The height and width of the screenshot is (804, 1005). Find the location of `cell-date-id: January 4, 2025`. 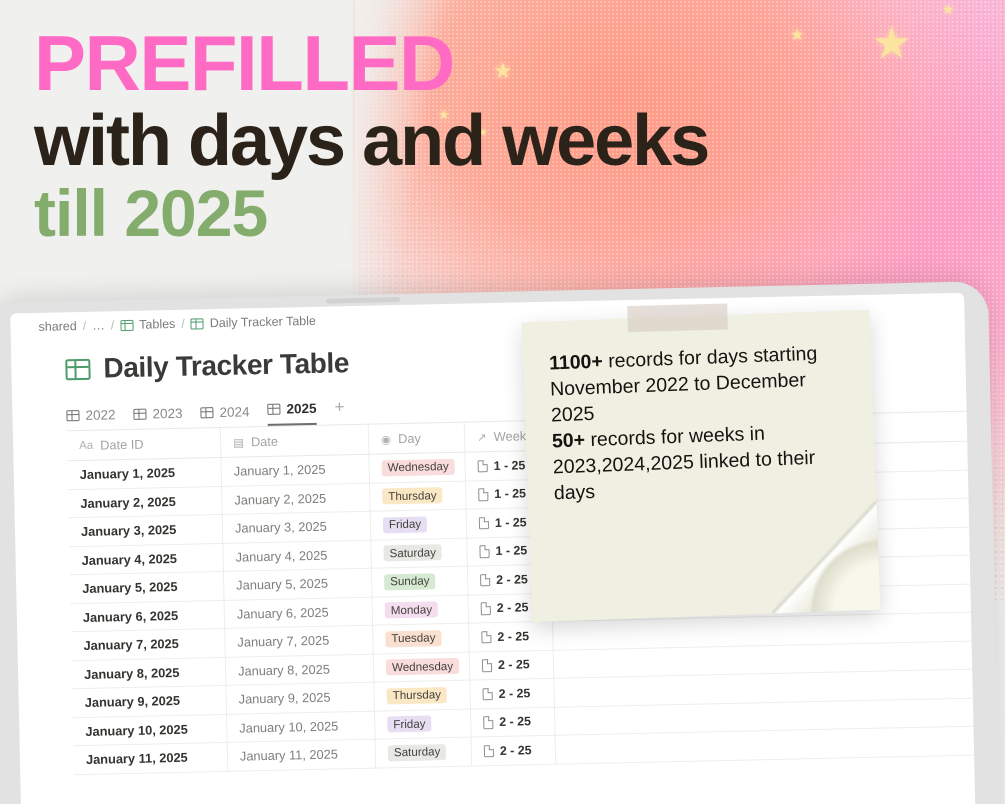

cell-date-id: January 4, 2025 is located at coordinates (146, 559).